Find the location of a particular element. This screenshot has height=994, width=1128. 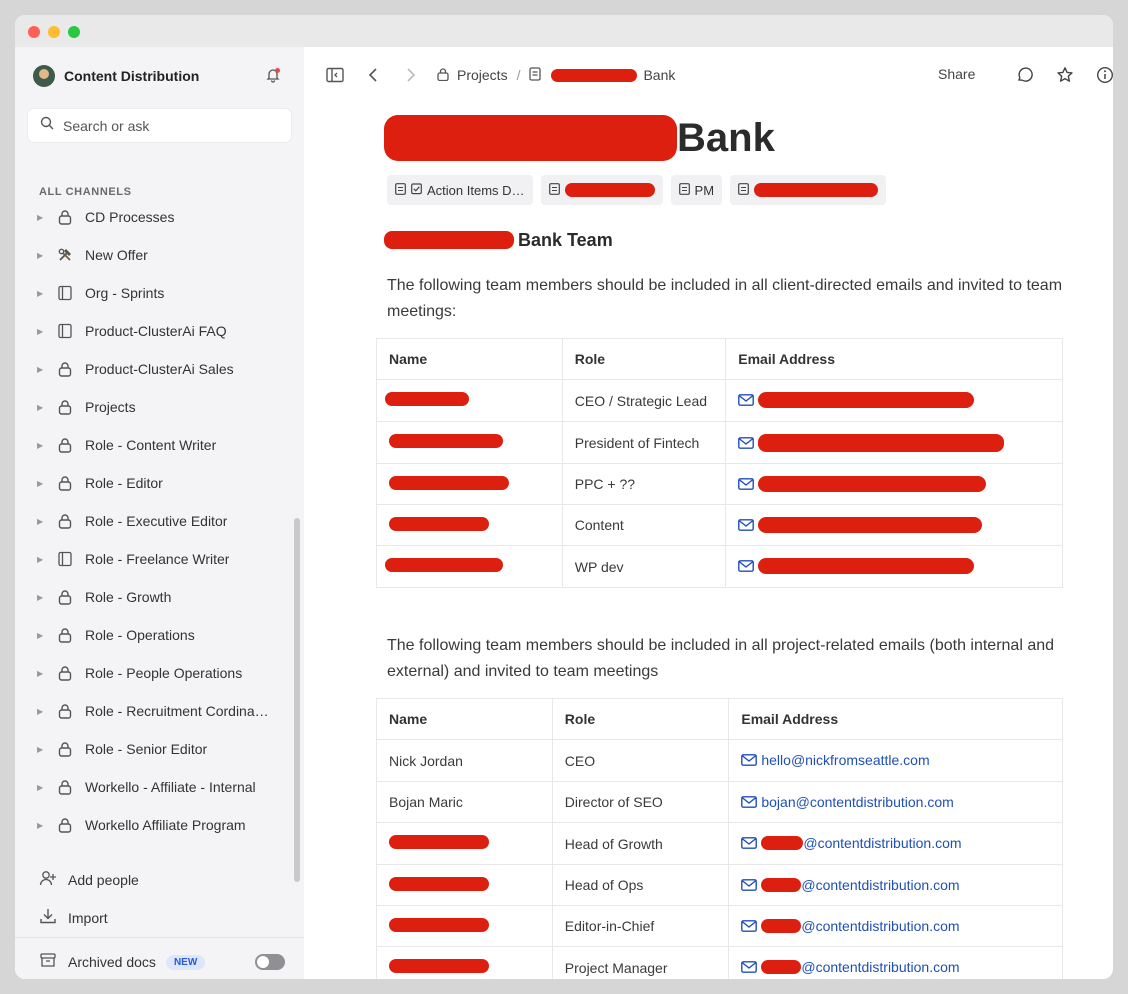

workspace-switcher: Content Distribution is located at coordinates (116, 76).